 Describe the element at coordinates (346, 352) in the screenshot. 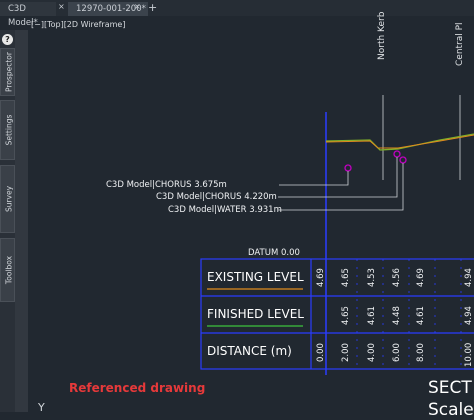

I see `distance-value: 2.00` at that location.